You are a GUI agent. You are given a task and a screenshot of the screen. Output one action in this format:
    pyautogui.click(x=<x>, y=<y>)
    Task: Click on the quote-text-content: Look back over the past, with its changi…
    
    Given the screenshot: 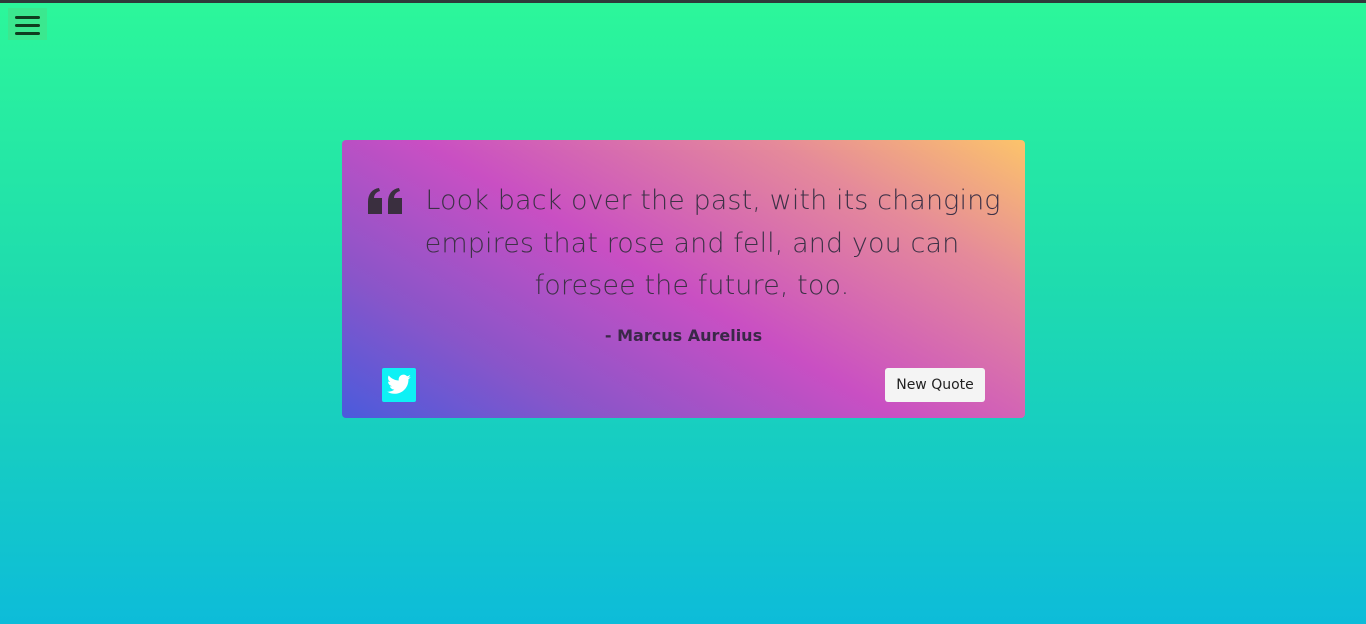 What is the action you would take?
    pyautogui.click(x=712, y=243)
    